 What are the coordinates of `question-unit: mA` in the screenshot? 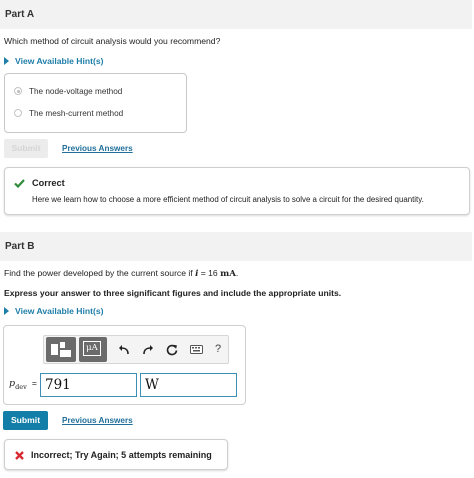 It's located at (228, 274).